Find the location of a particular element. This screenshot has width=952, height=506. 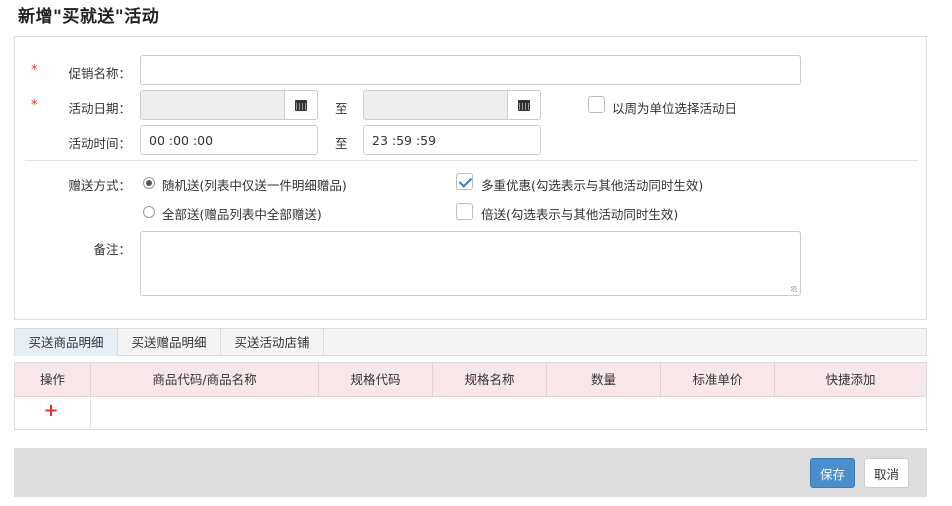

time-to-label: 至 is located at coordinates (341, 143).